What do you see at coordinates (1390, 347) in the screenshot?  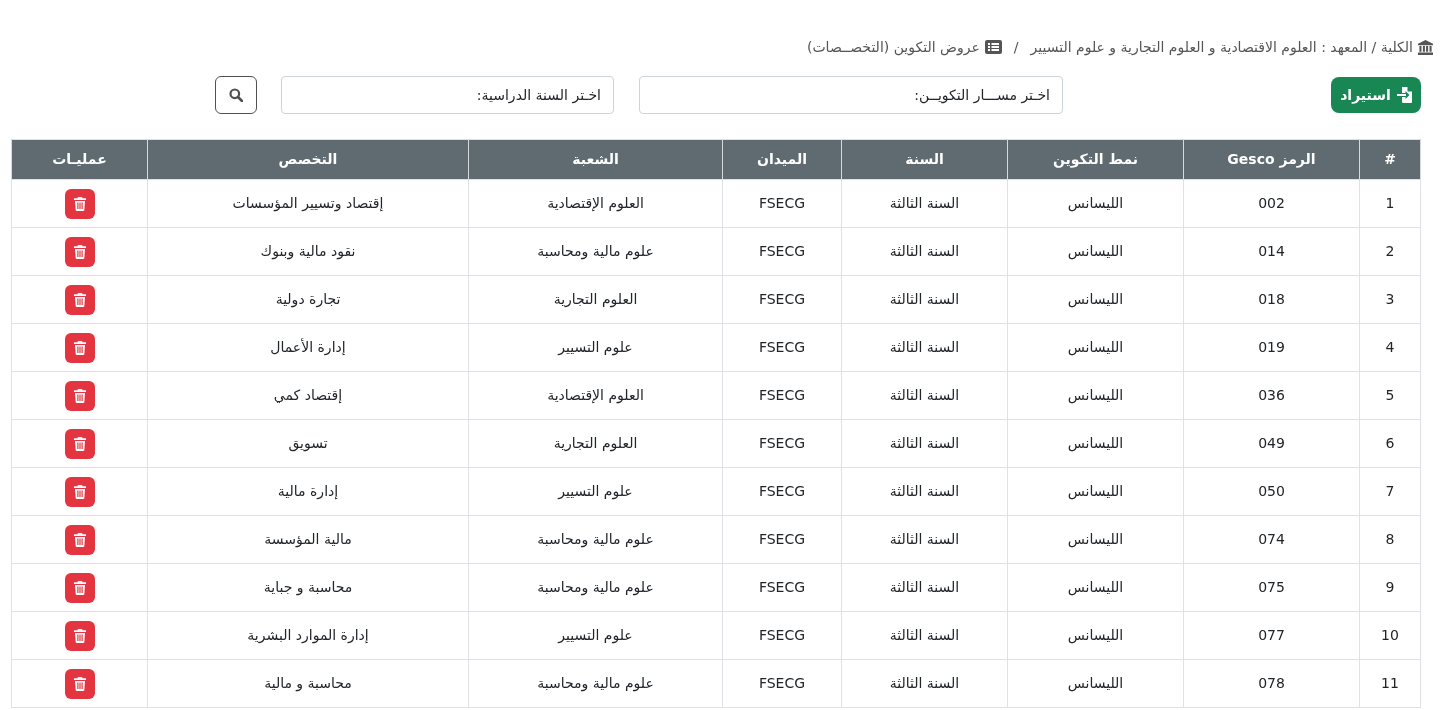 I see `table-cell: 4` at bounding box center [1390, 347].